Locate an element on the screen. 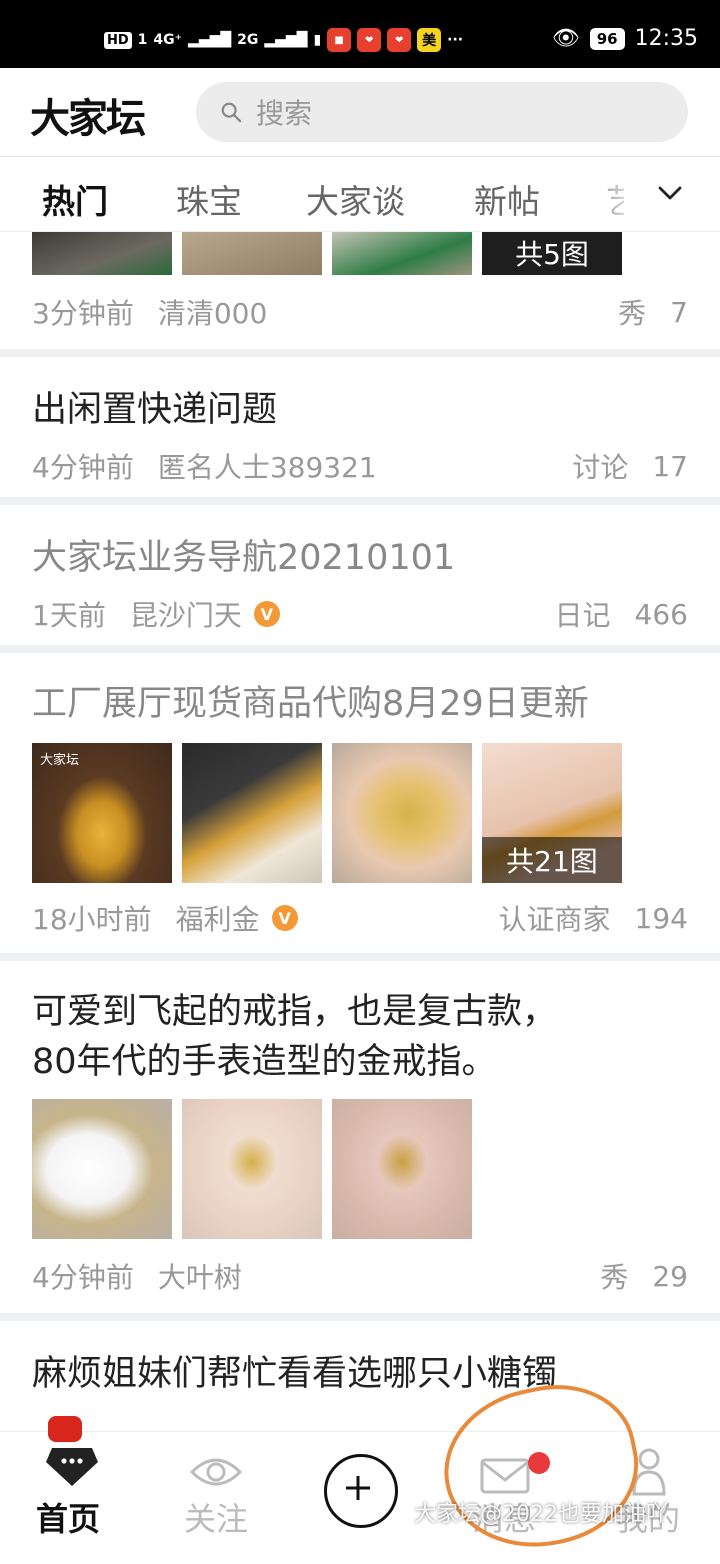  post-author: 清清000 is located at coordinates (212, 312).